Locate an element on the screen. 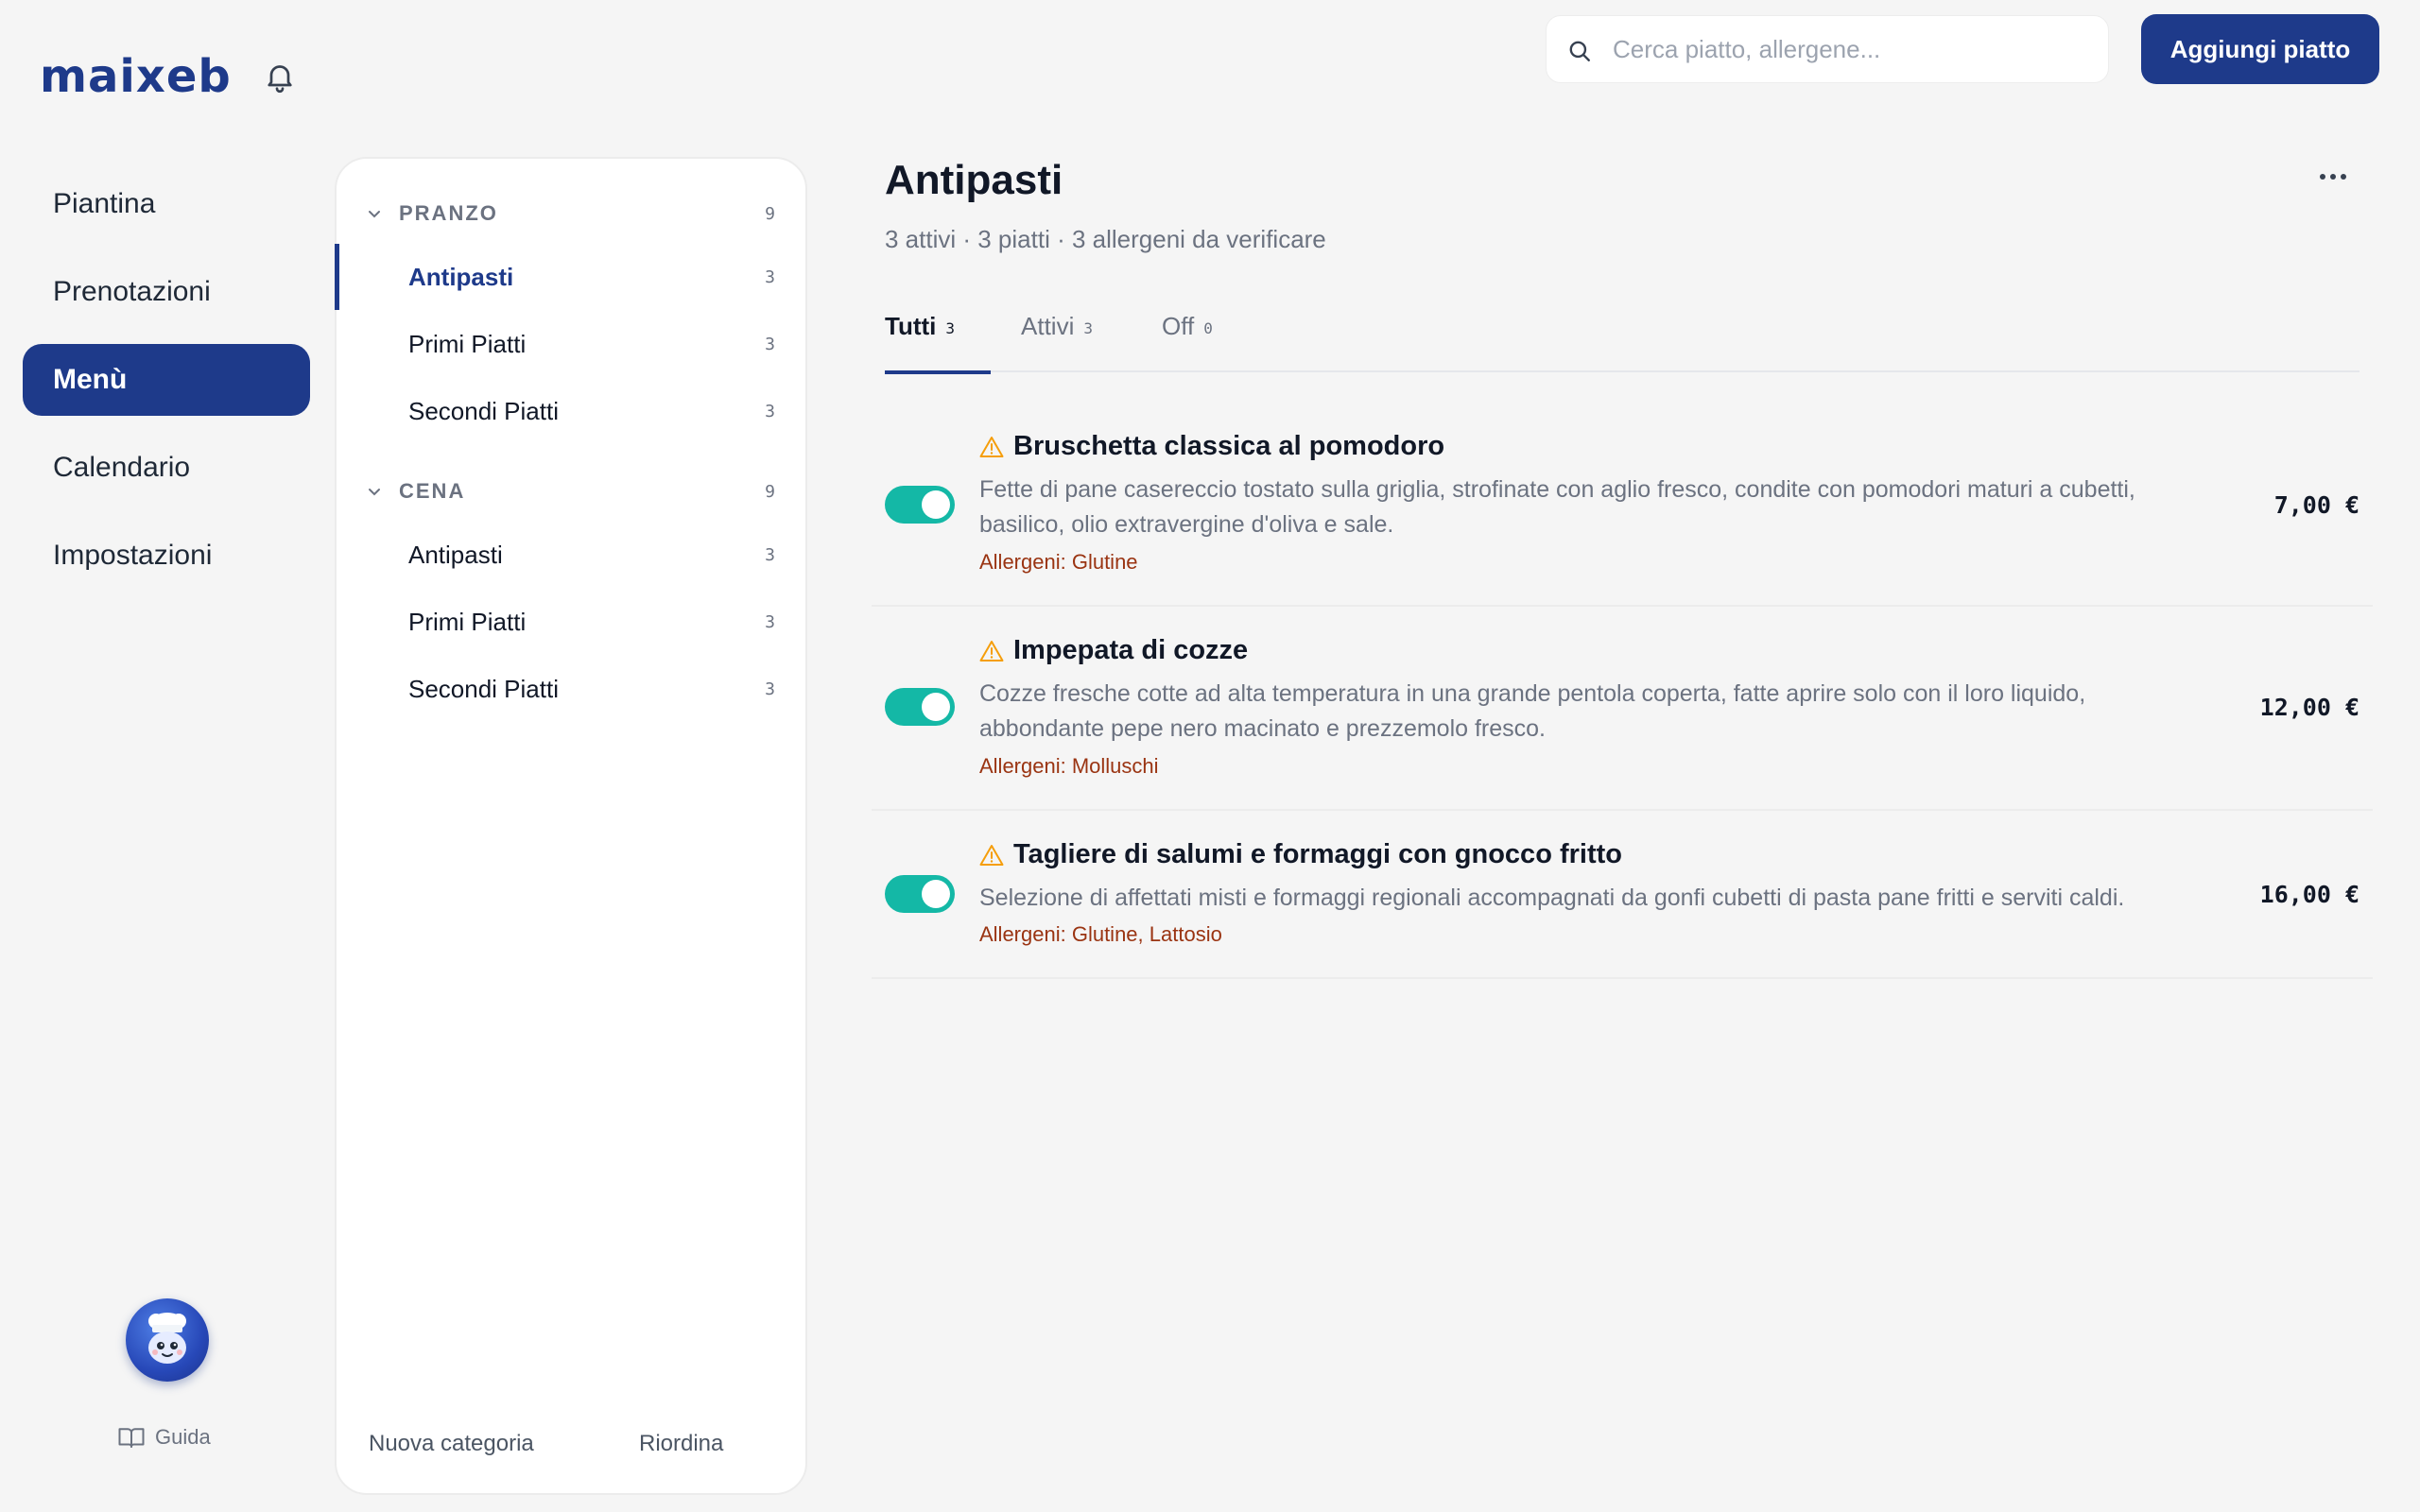 Image resolution: width=2420 pixels, height=1512 pixels. dish-allergens: Allergeni: Glutine, Lattosio is located at coordinates (1100, 934).